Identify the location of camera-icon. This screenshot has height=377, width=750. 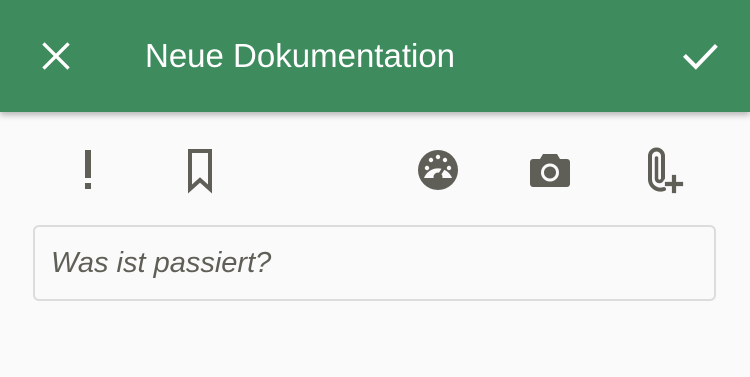
(550, 170).